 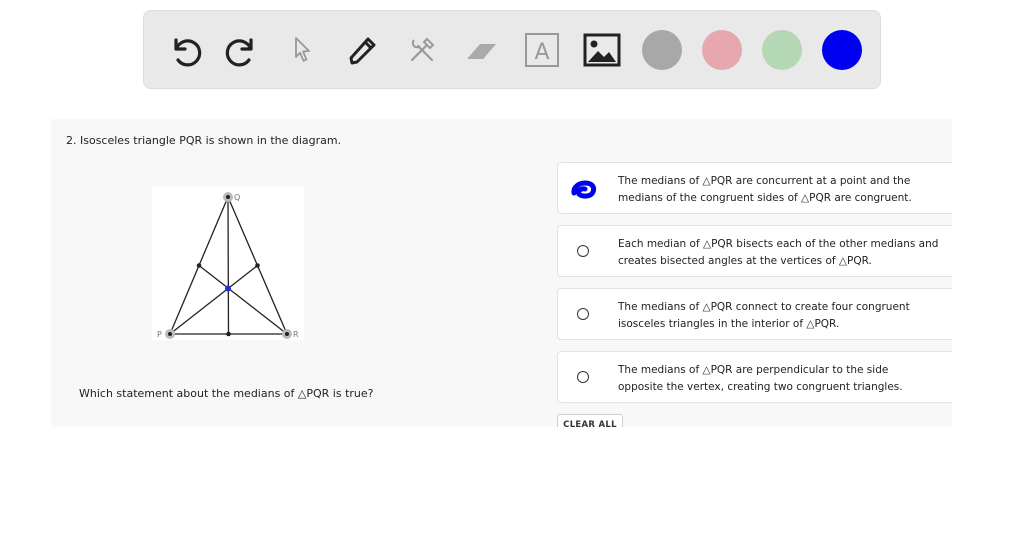 I want to click on drawing-toolbar: A, so click(x=512, y=49).